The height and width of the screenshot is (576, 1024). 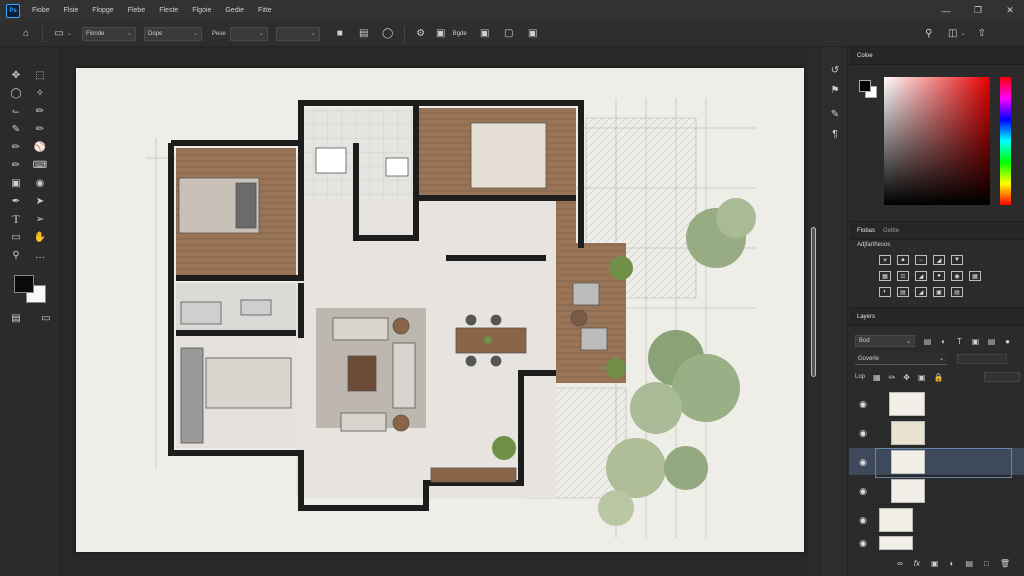 What do you see at coordinates (168, 10) in the screenshot?
I see `menu-item-select: Fleste` at bounding box center [168, 10].